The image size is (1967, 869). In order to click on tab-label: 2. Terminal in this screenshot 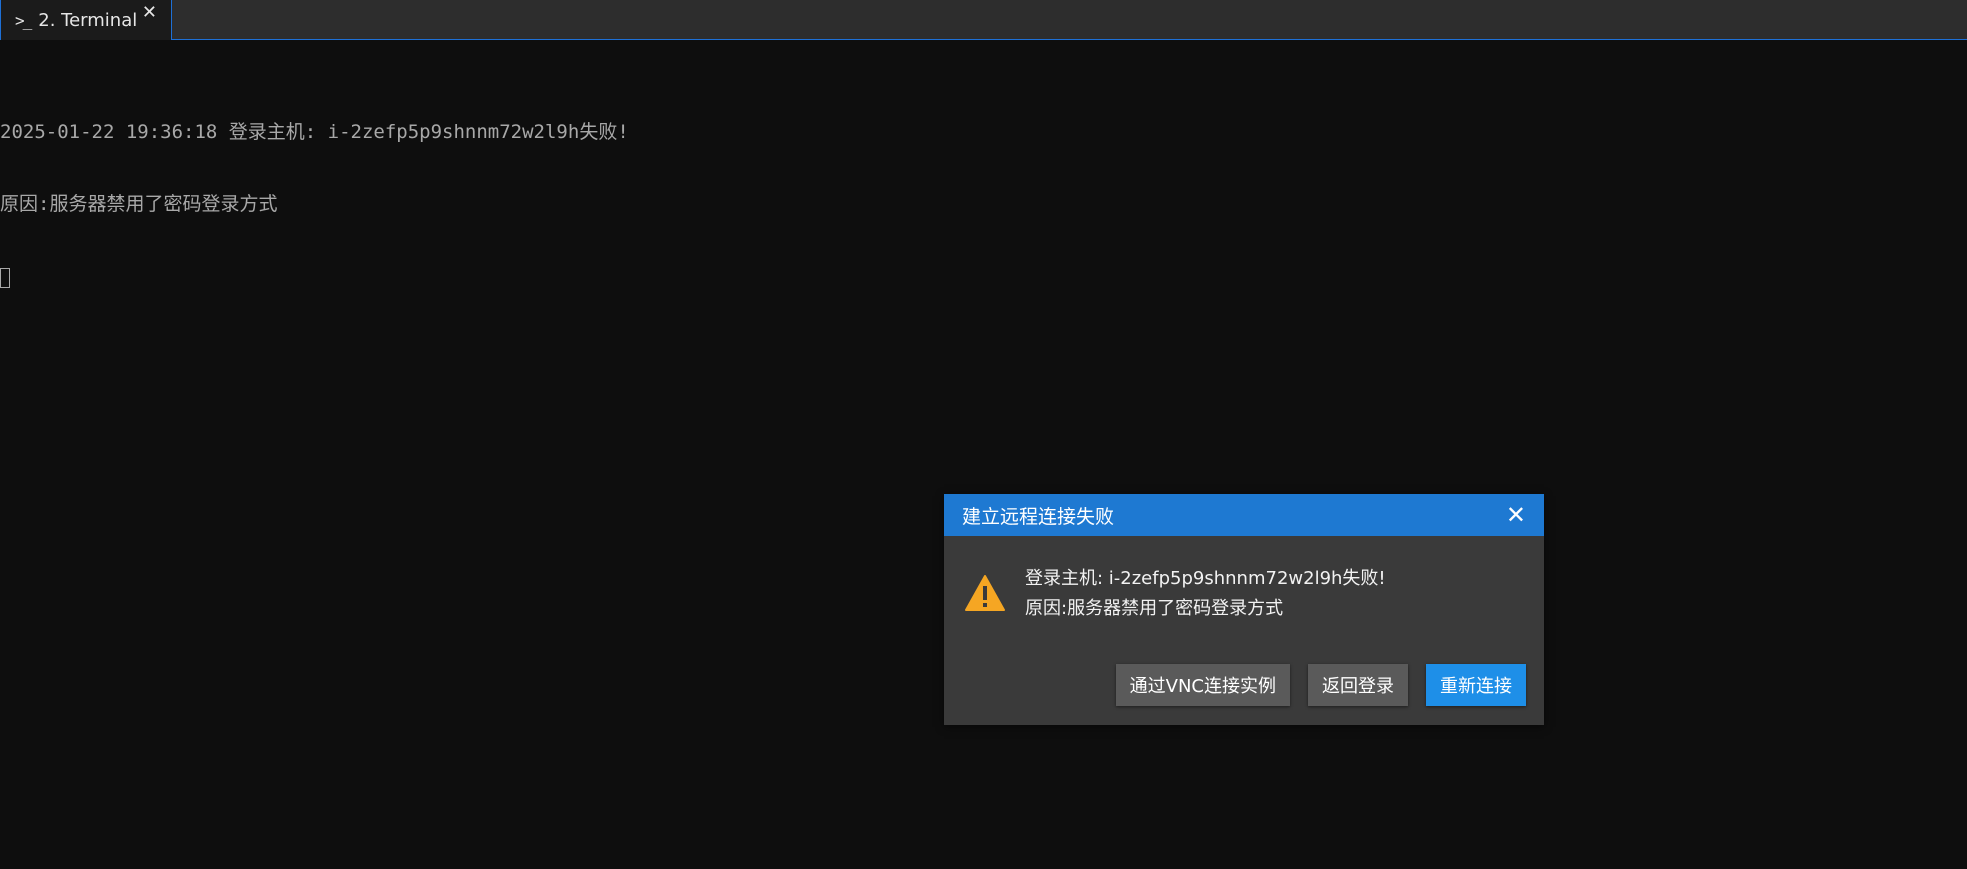, I will do `click(88, 20)`.